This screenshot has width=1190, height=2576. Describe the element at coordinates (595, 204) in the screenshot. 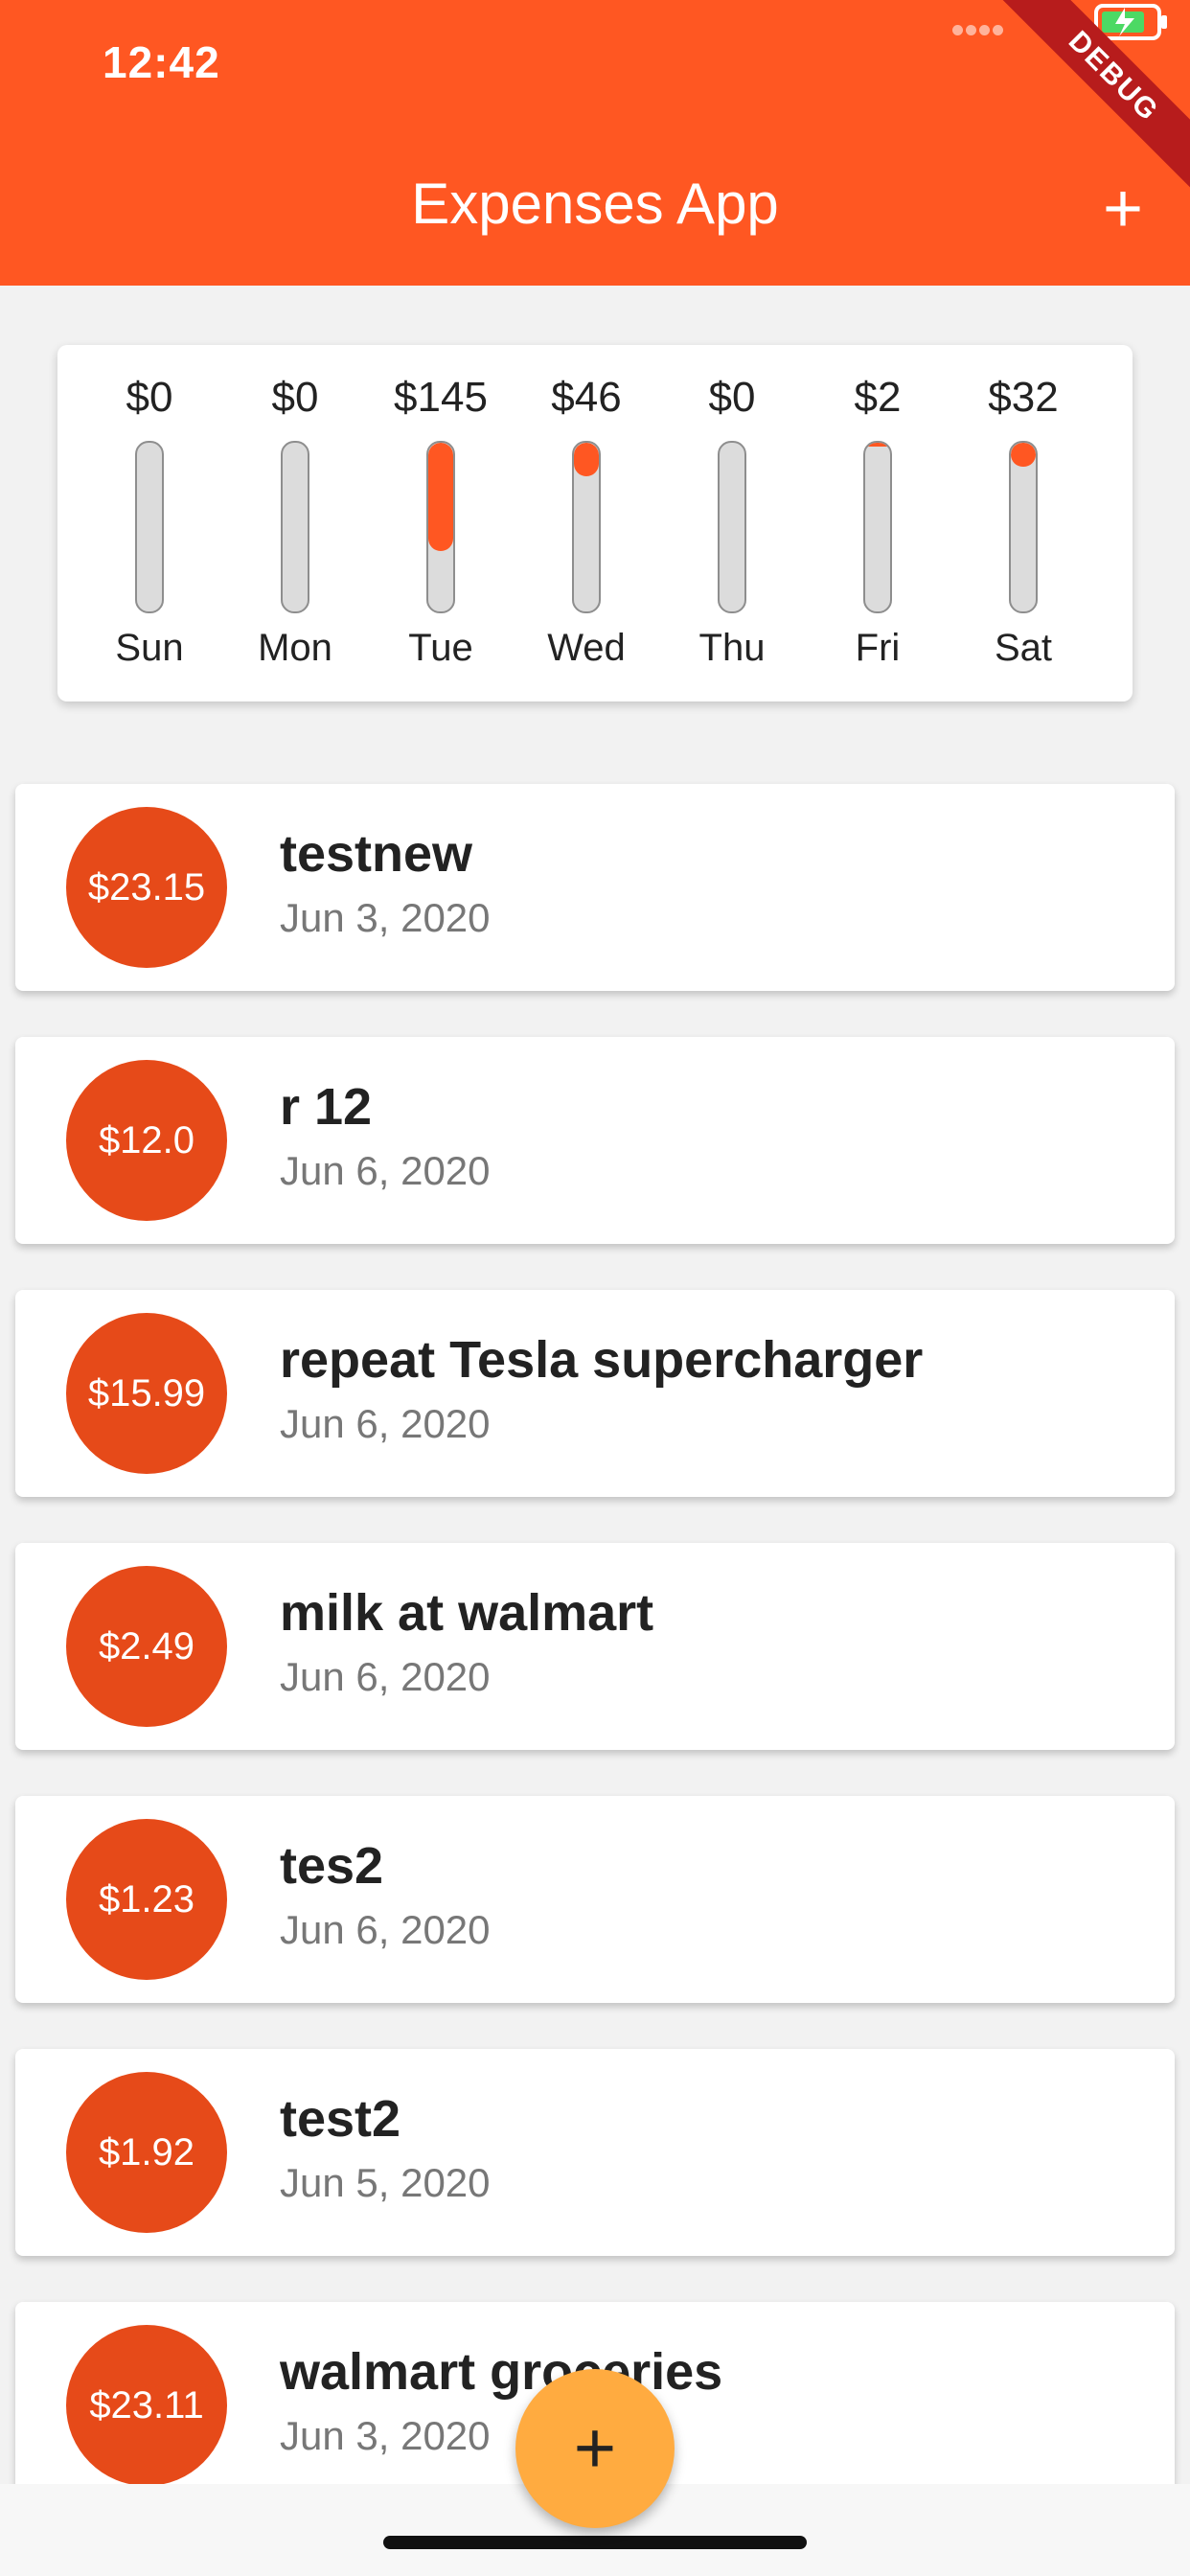

I see `page-title: Expenses App` at that location.